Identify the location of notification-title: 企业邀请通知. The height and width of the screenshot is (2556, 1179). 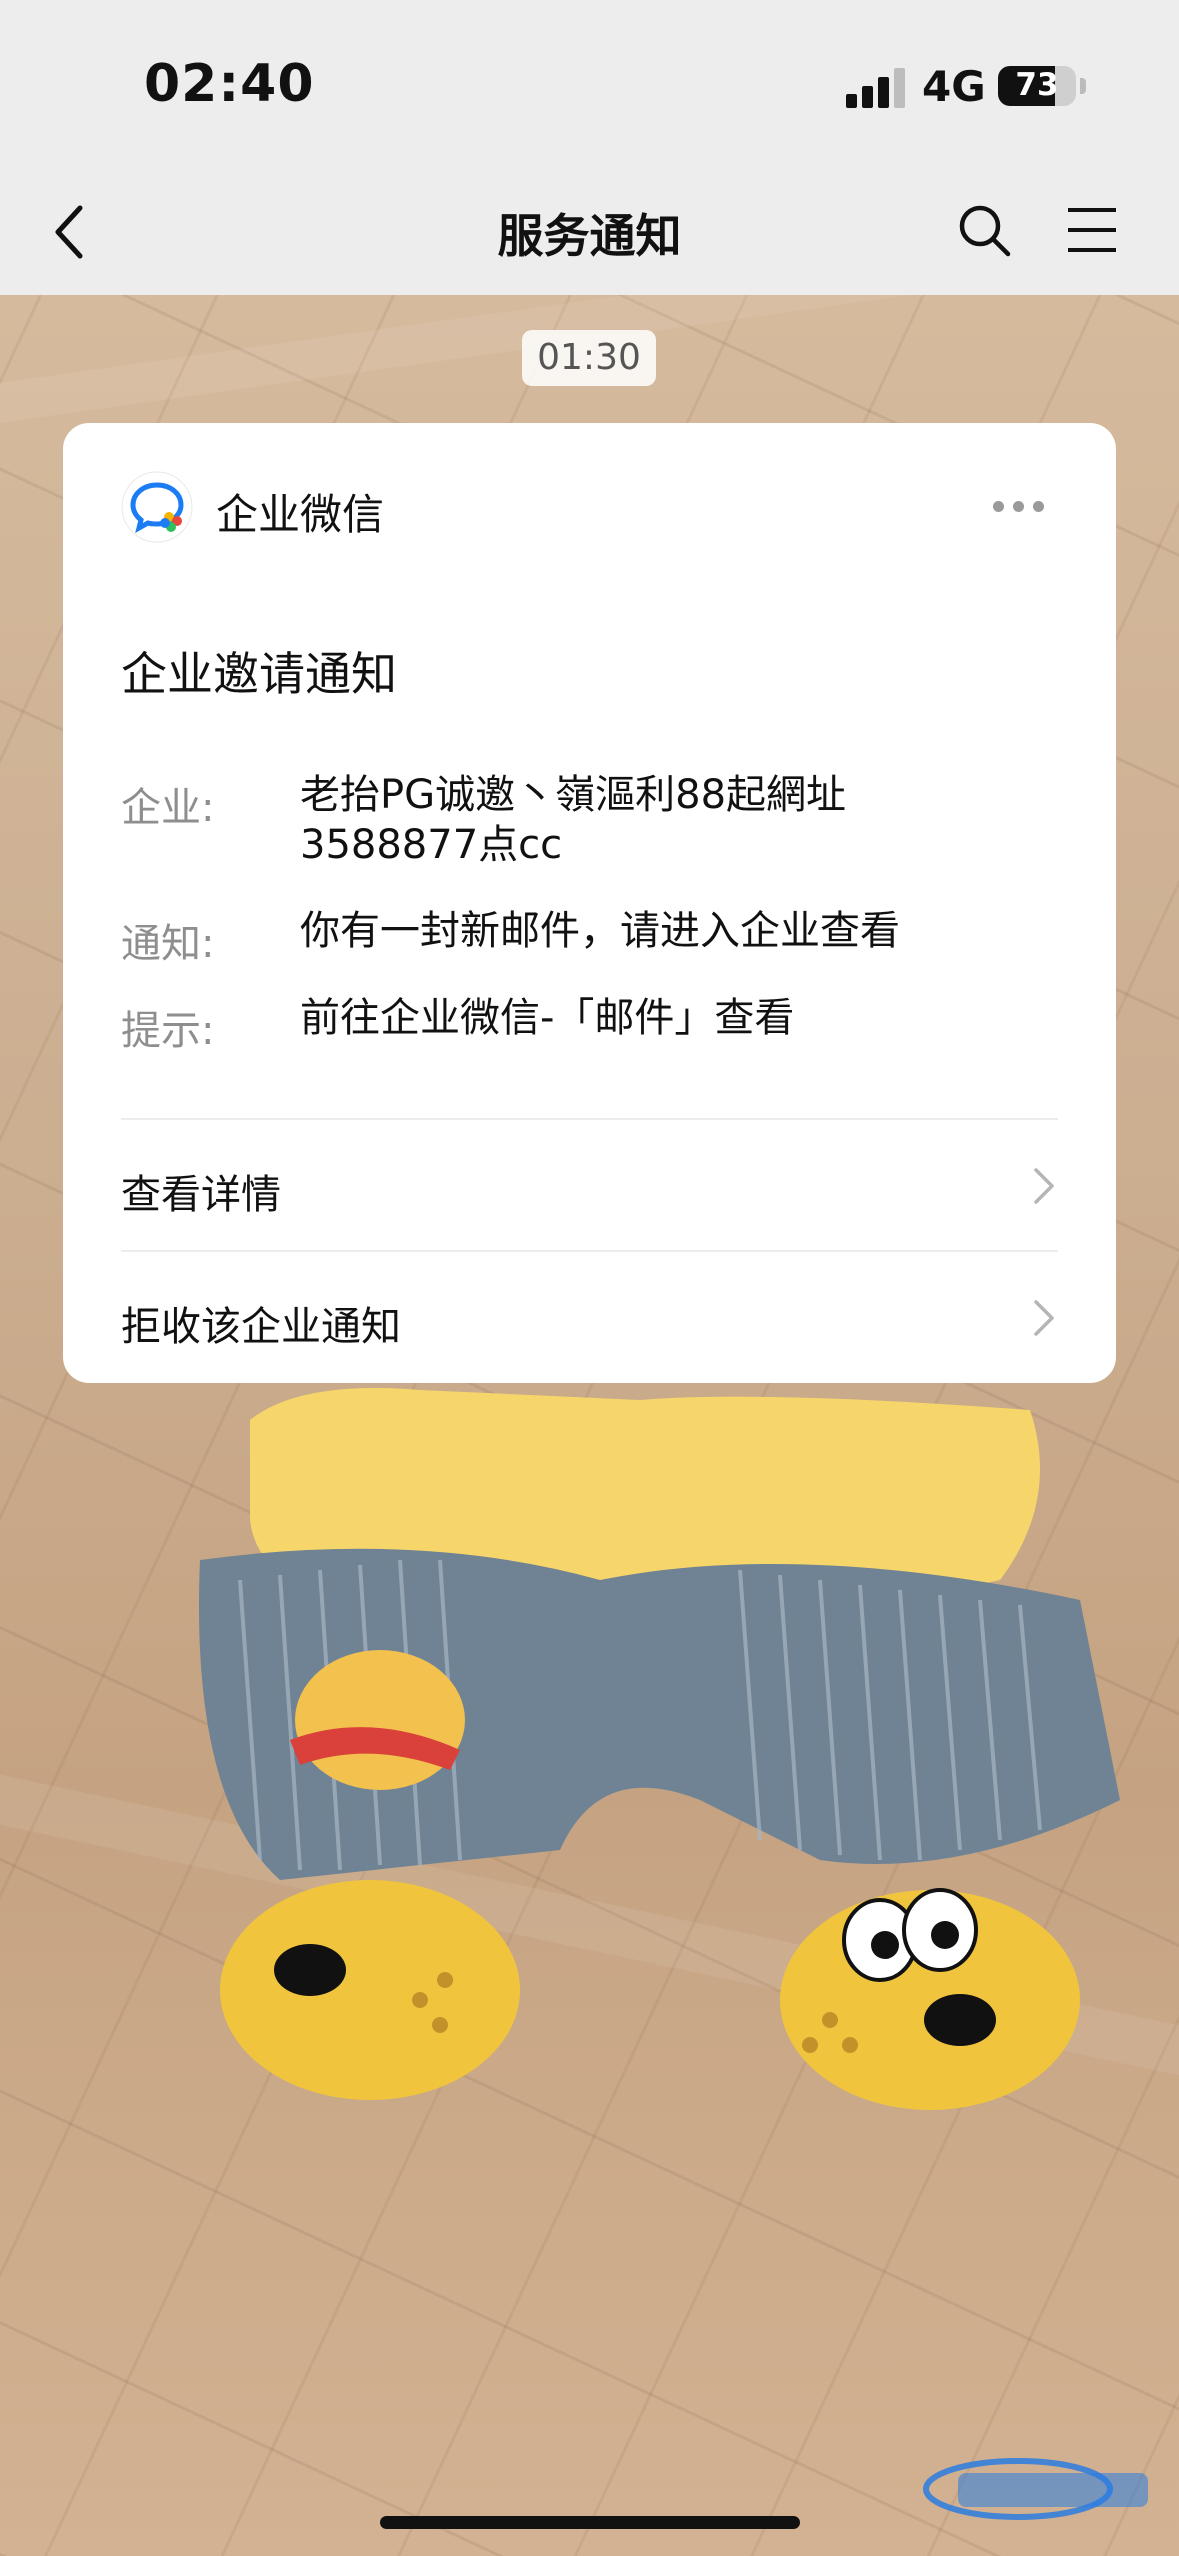
(259, 674).